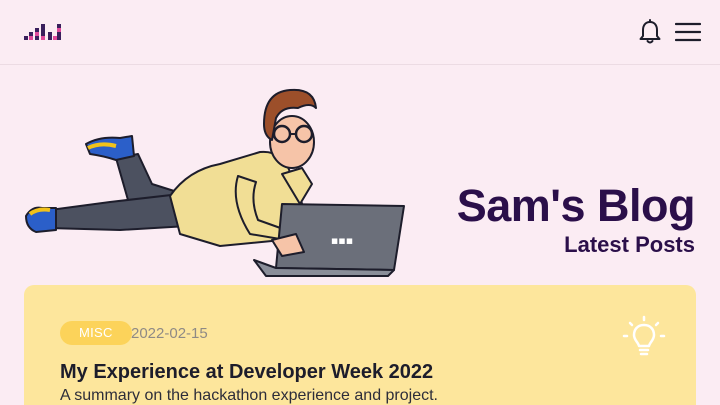 Image resolution: width=720 pixels, height=405 pixels. What do you see at coordinates (576, 205) in the screenshot?
I see `blog-title: Sam's Blog` at bounding box center [576, 205].